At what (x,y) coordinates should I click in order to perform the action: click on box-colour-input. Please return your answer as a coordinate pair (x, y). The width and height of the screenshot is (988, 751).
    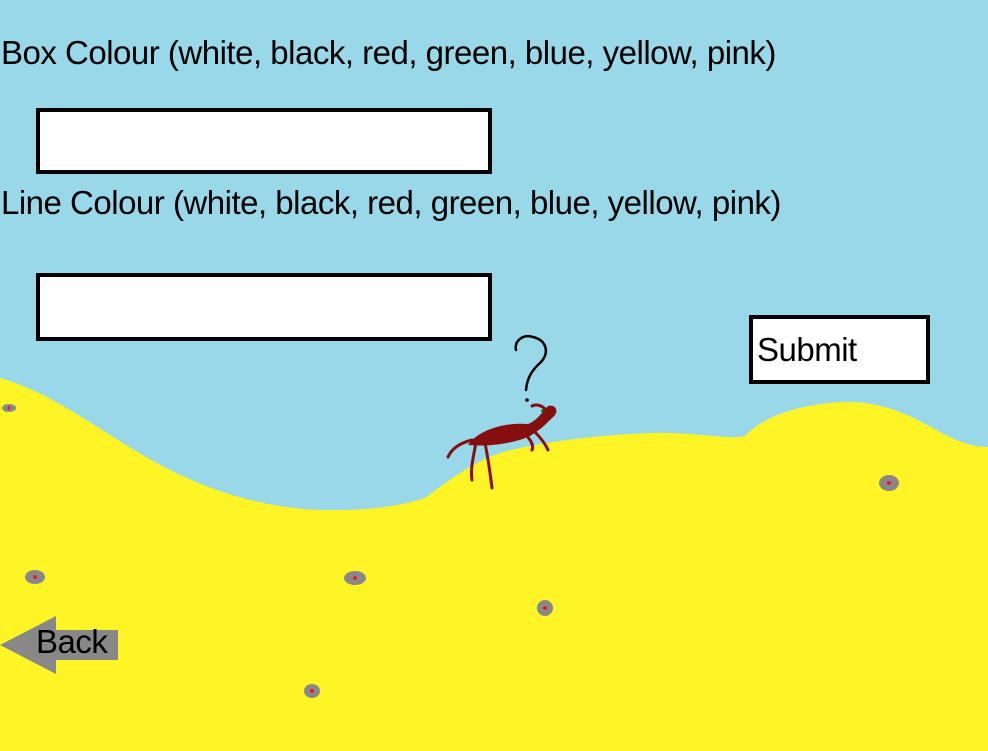
    Looking at the image, I should click on (264, 141).